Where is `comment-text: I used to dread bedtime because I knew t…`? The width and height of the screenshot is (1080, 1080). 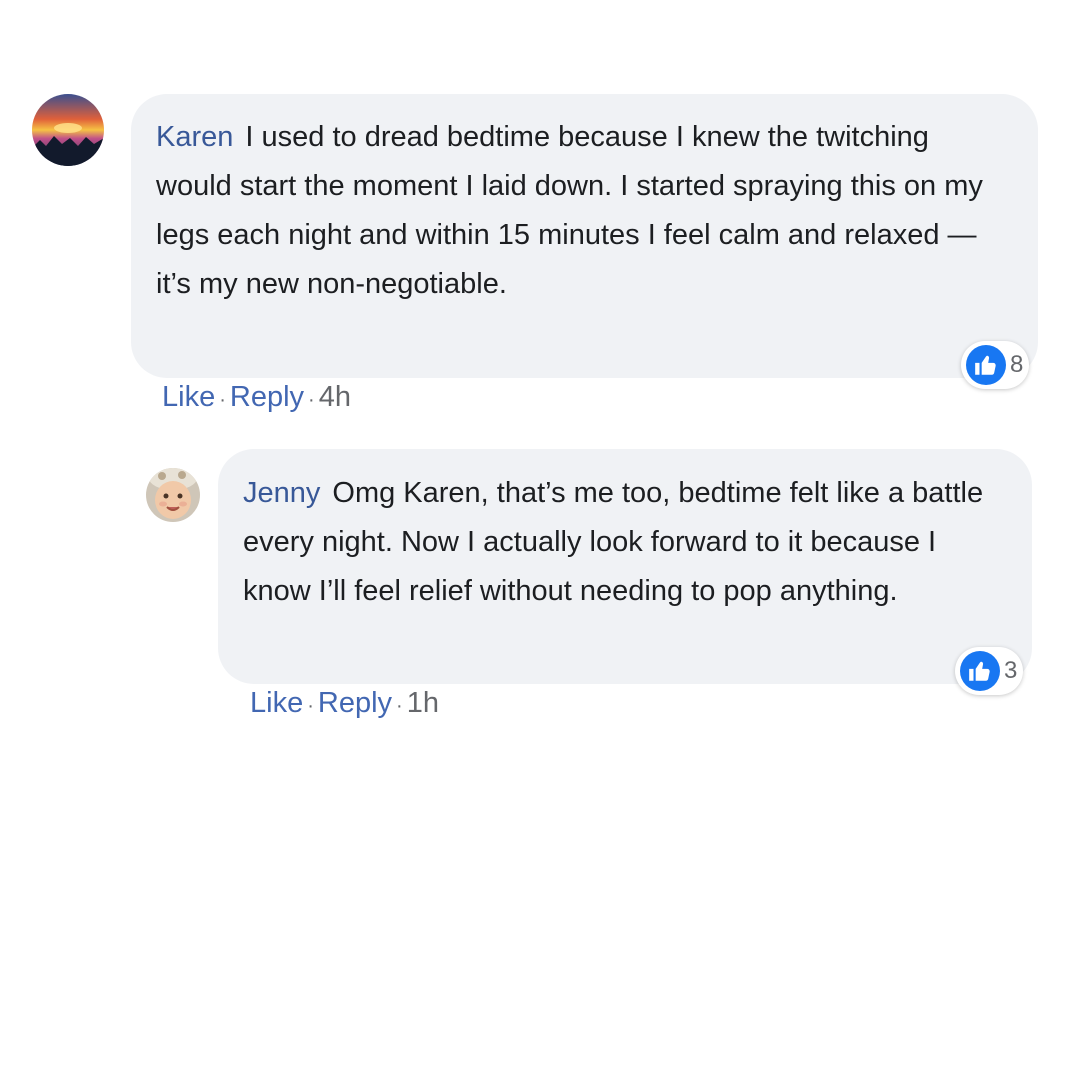 comment-text: I used to dread bedtime because I knew t… is located at coordinates (569, 210).